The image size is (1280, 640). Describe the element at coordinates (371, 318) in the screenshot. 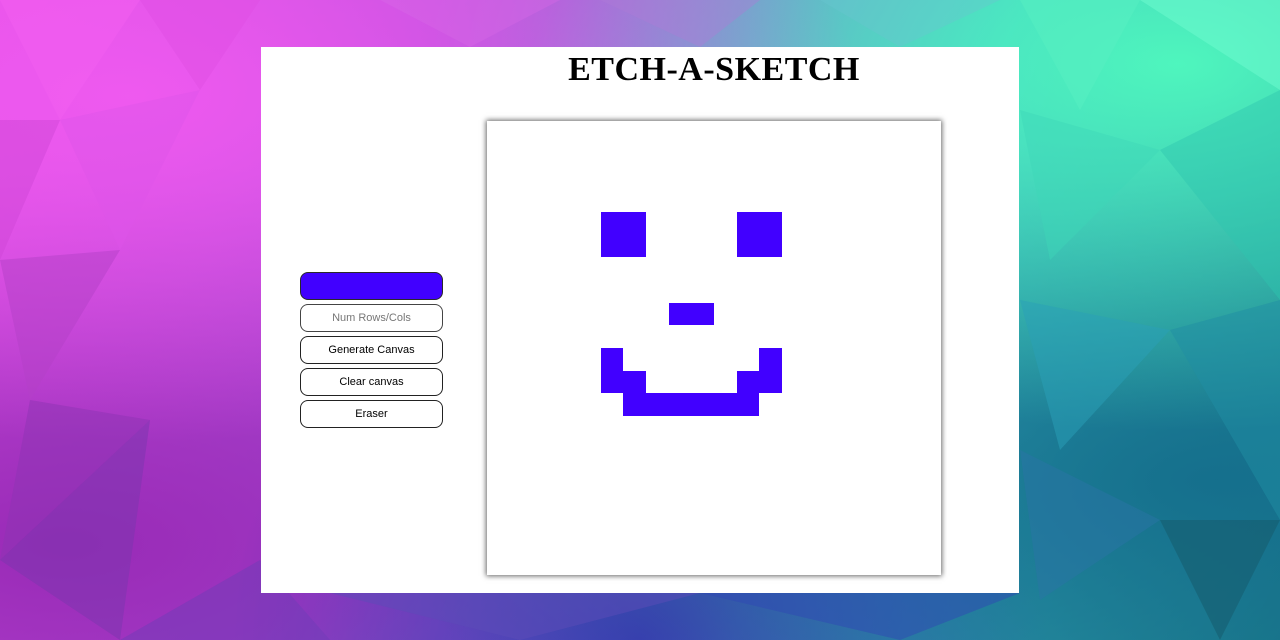

I see `grid-size-input` at that location.